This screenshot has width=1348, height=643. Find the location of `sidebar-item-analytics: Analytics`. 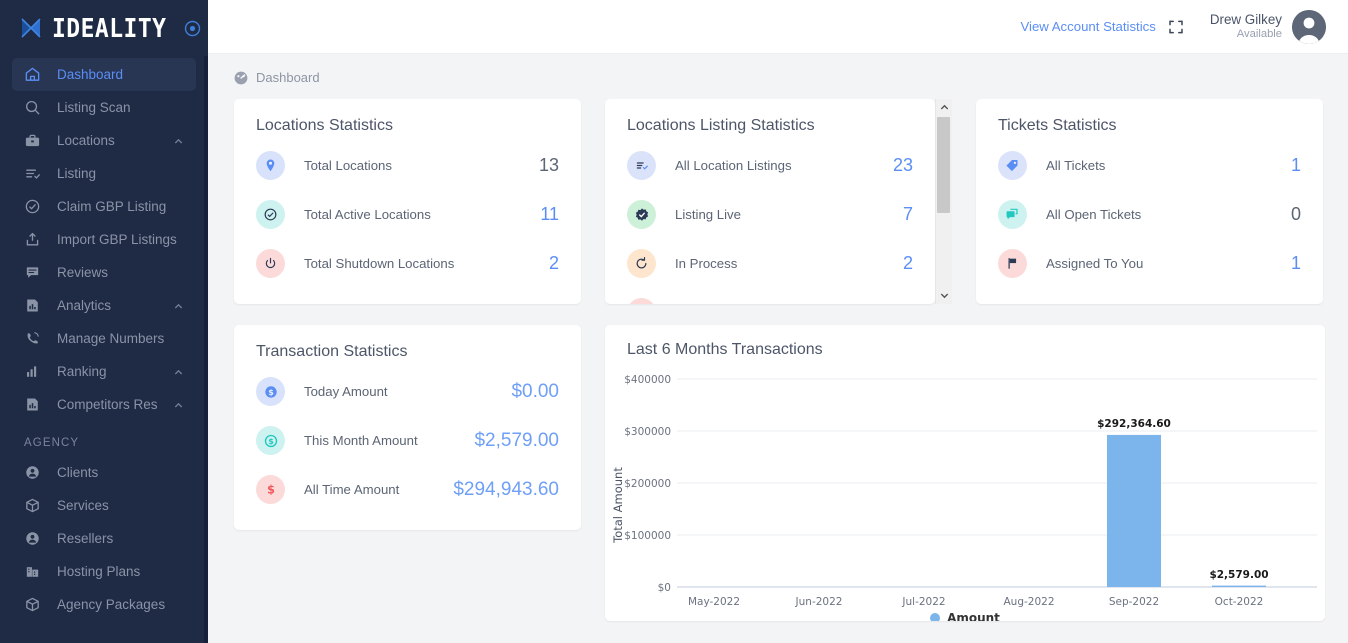

sidebar-item-analytics: Analytics is located at coordinates (104, 305).